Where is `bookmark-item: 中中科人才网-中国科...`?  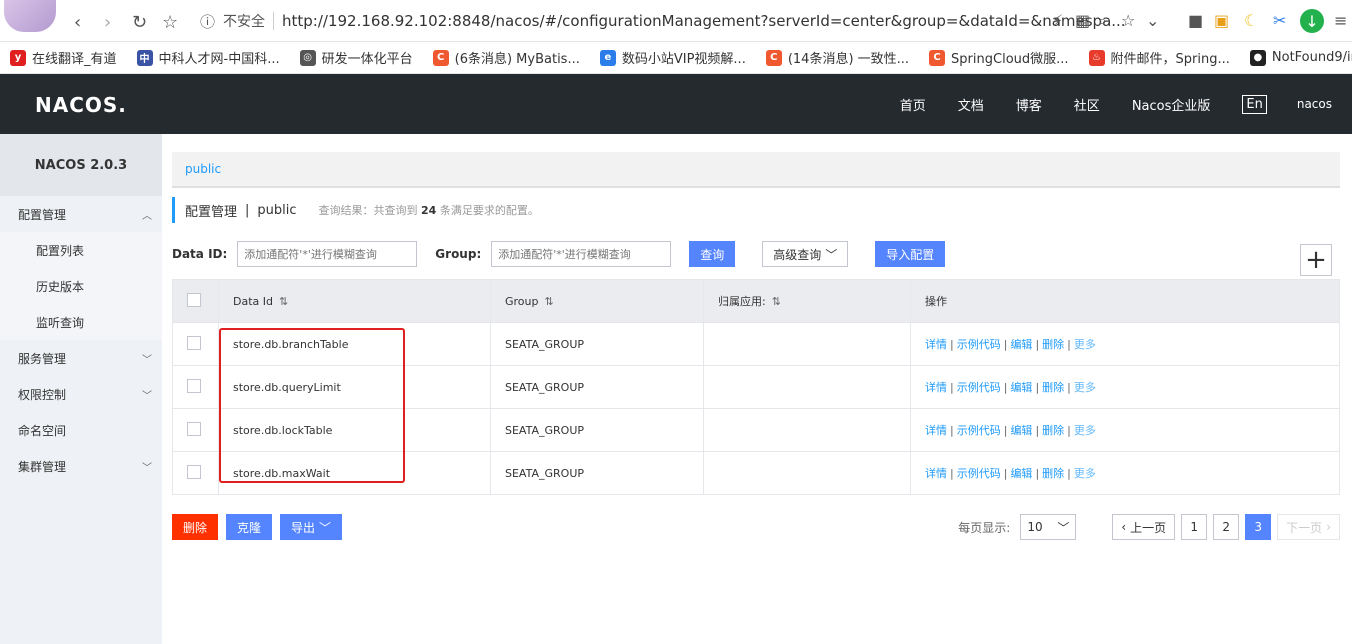 bookmark-item: 中中科人才网-中国科... is located at coordinates (208, 57).